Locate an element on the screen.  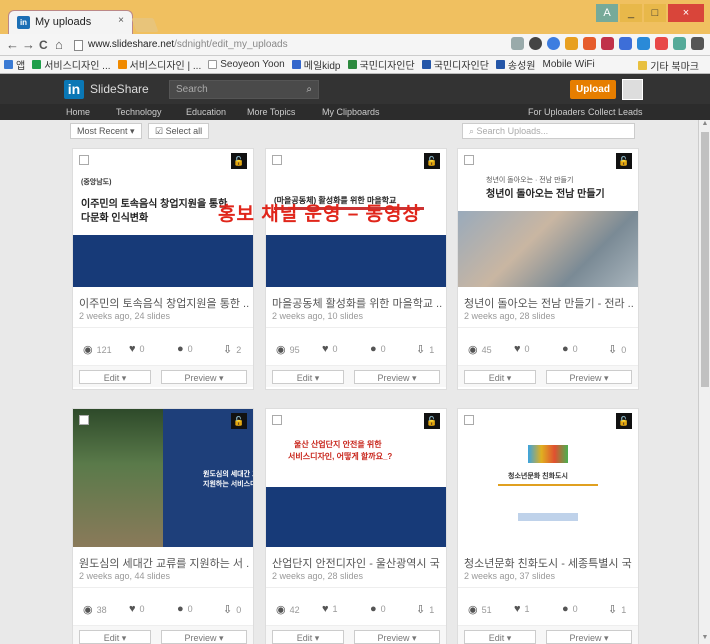
nav-my-clipboards: My Clipboards is located at coordinates (351, 112).